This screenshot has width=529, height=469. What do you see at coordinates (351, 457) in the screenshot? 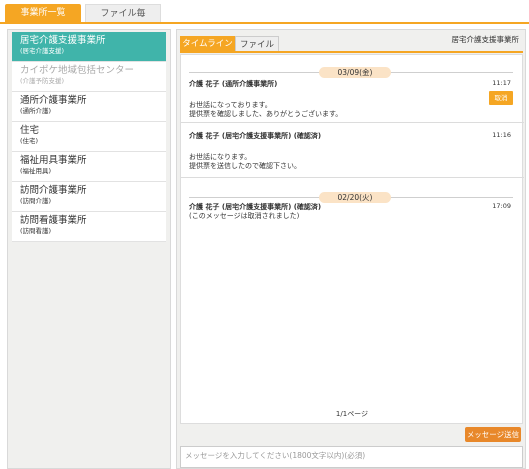
I see `message-input: メッセージを入力してください(1800文字以内)(必須)` at bounding box center [351, 457].